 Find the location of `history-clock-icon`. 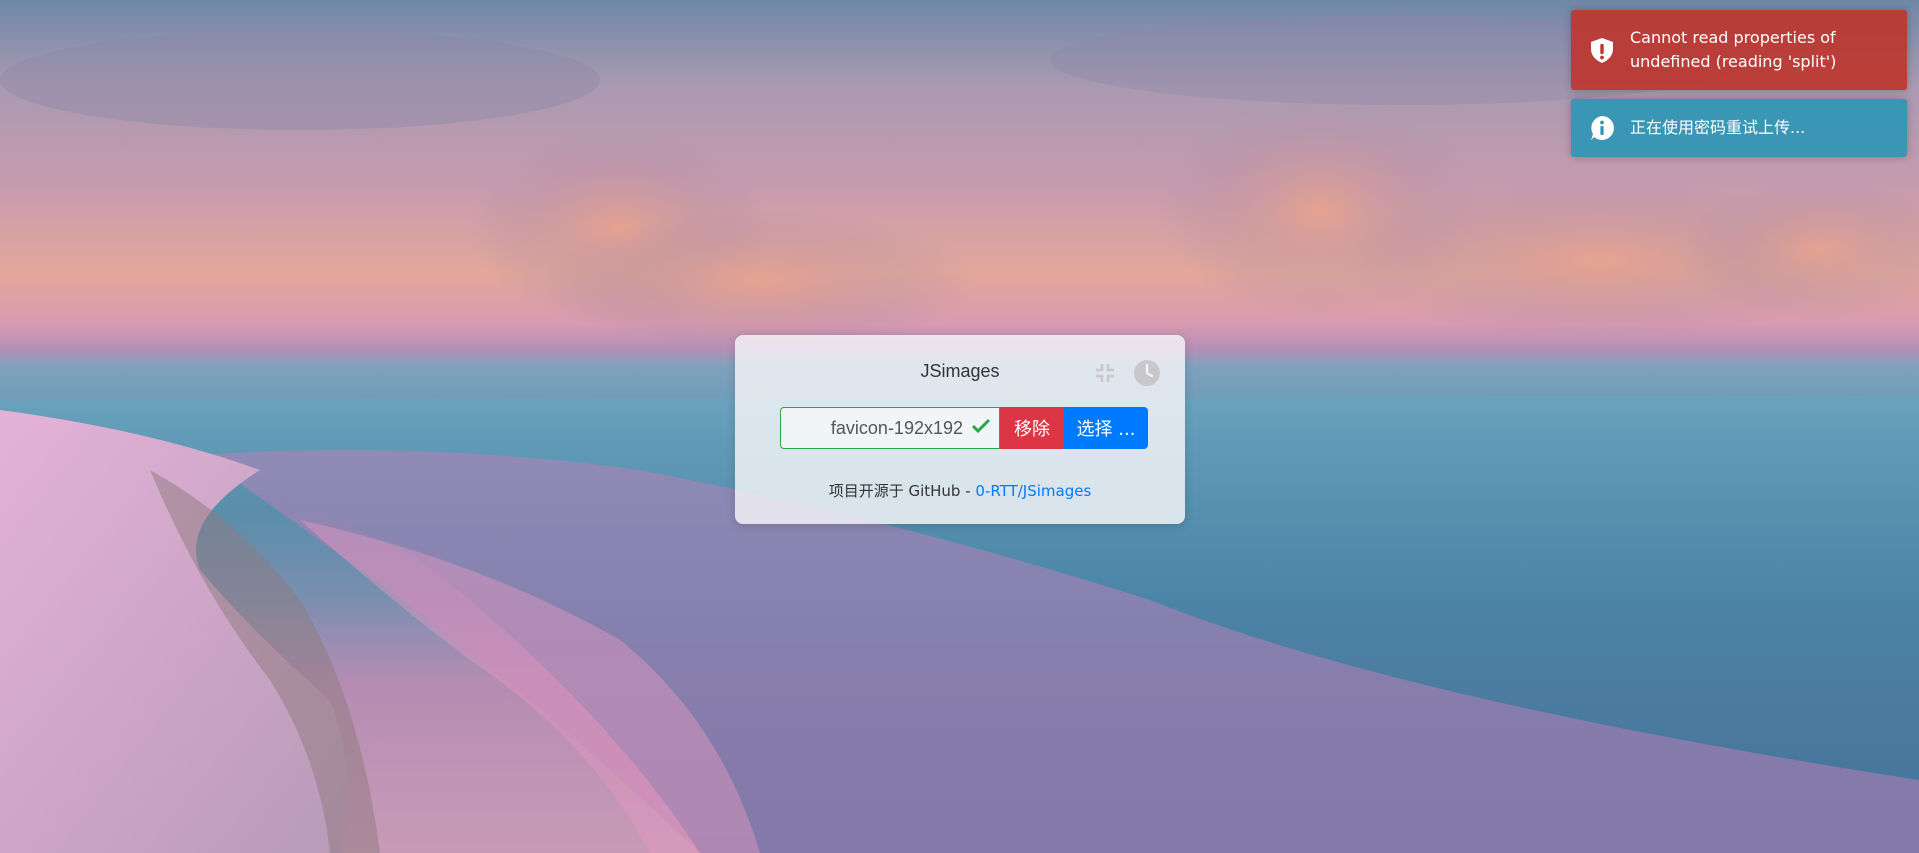

history-clock-icon is located at coordinates (1147, 373).